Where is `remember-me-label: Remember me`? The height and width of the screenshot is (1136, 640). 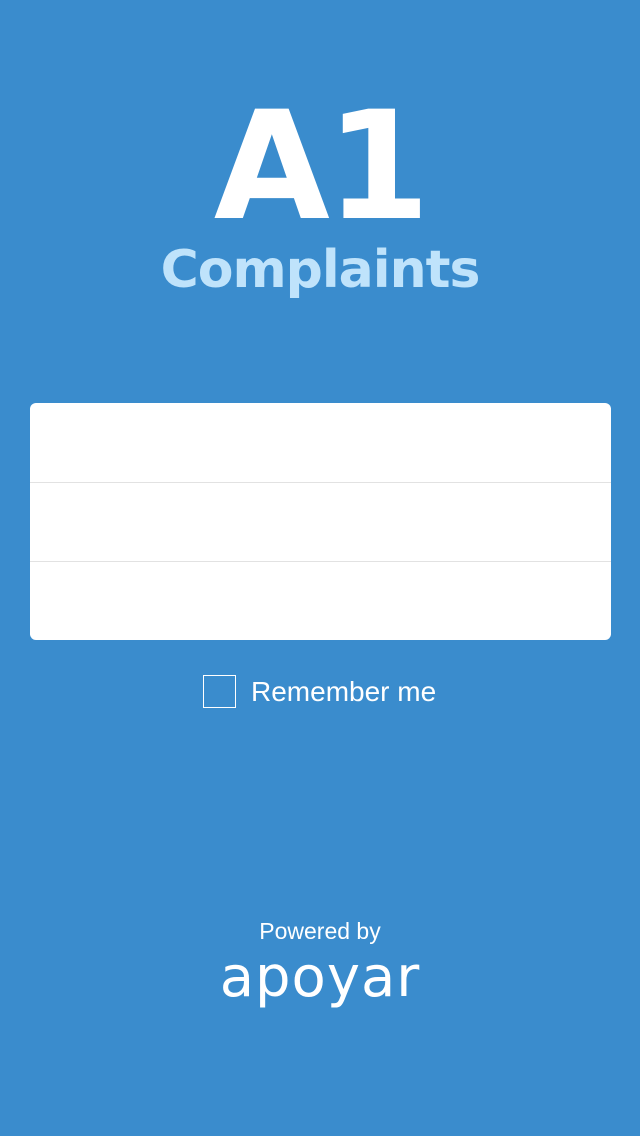
remember-me-label: Remember me is located at coordinates (343, 692).